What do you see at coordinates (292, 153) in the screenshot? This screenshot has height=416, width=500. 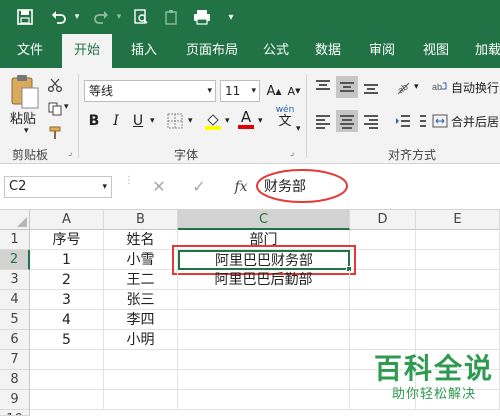 I see `font-launcher-icon: ⌟` at bounding box center [292, 153].